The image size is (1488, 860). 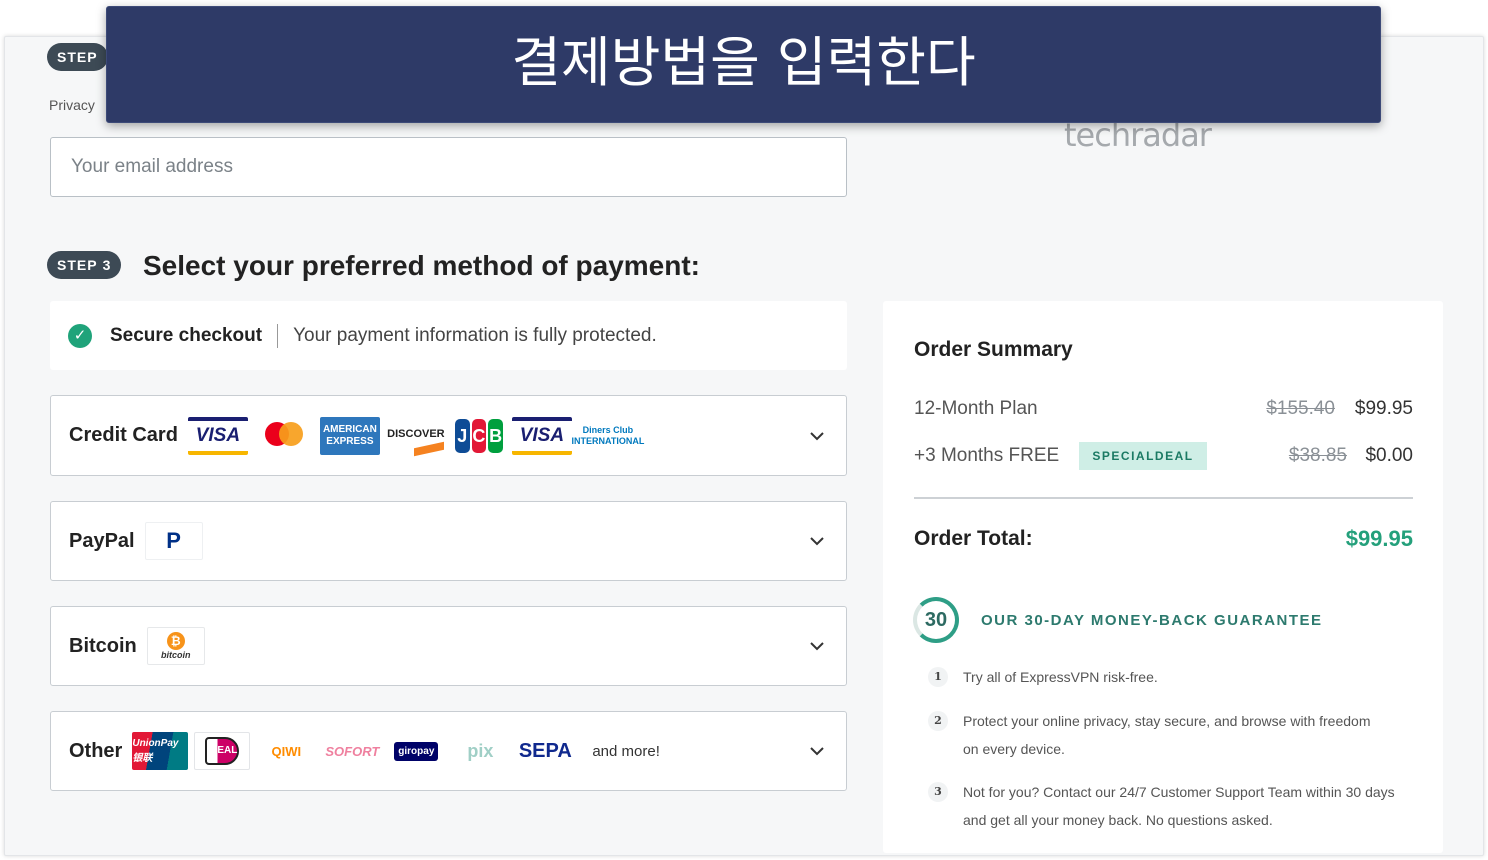 What do you see at coordinates (123, 435) in the screenshot?
I see `payment-option-label: Credit Card` at bounding box center [123, 435].